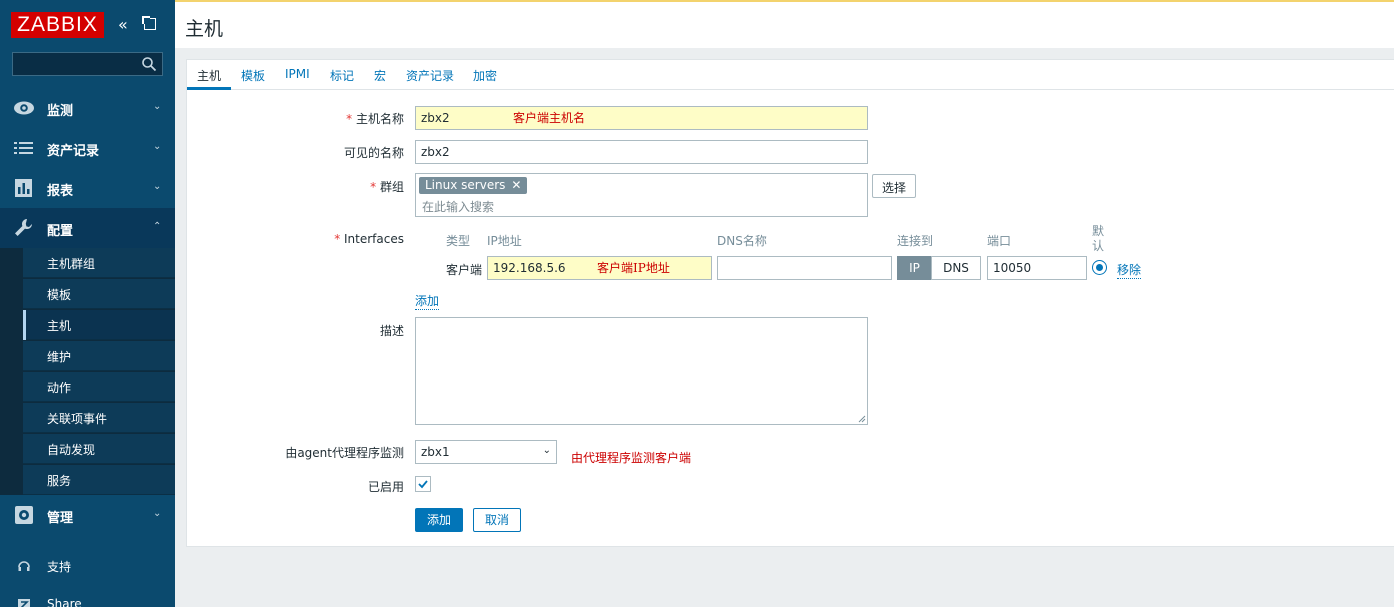 The width and height of the screenshot is (1394, 607). What do you see at coordinates (804, 268) in the screenshot?
I see `iface-dns-field` at bounding box center [804, 268].